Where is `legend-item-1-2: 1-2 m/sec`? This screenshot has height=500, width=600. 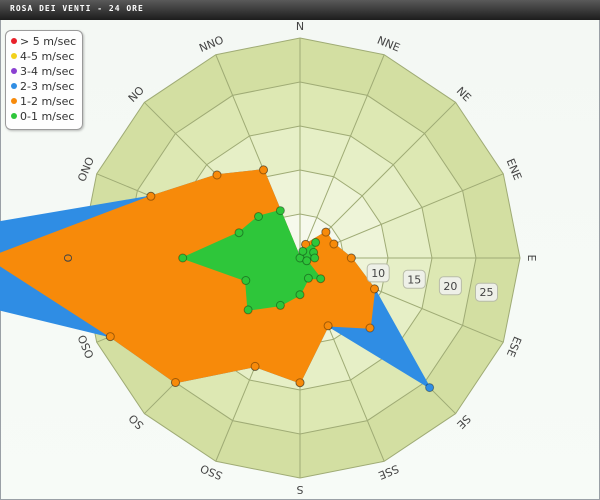 legend-item-1-2: 1-2 m/sec is located at coordinates (42, 102).